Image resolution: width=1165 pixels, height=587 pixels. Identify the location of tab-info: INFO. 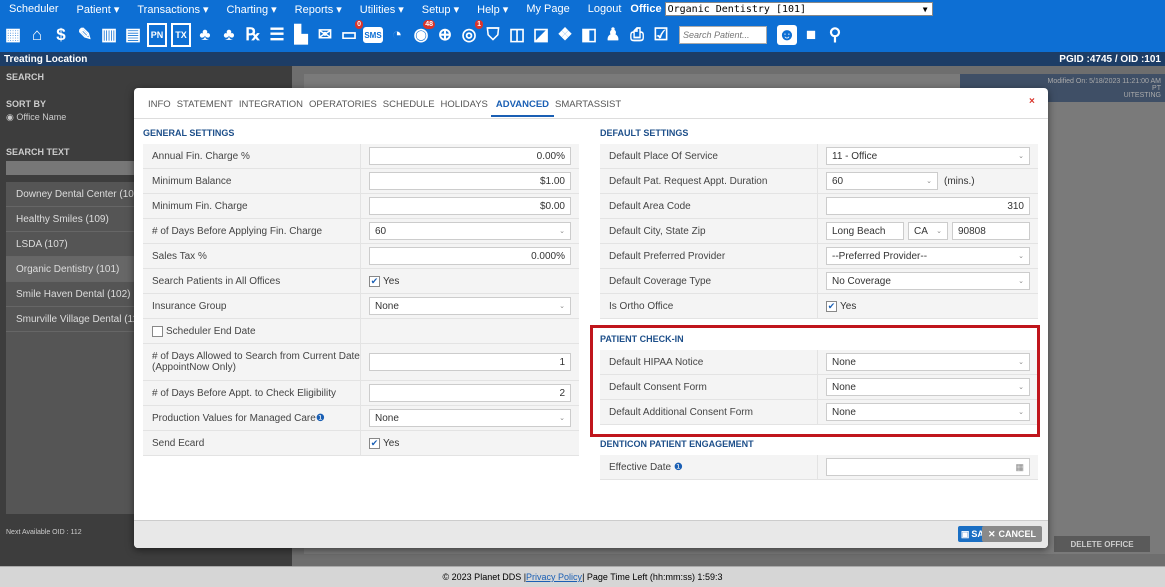
(162, 105).